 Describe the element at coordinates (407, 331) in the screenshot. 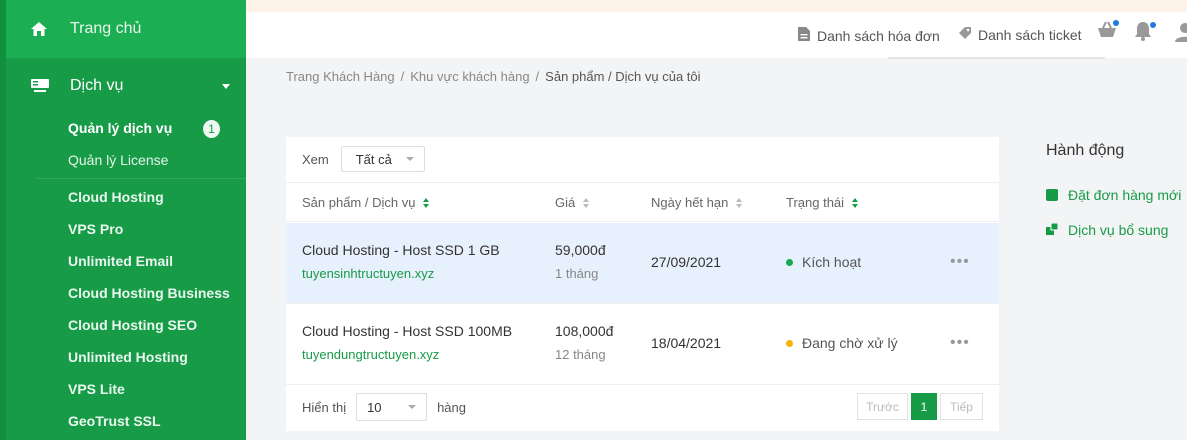

I see `product-name: Cloud Hosting - Host SSD 100MB` at that location.